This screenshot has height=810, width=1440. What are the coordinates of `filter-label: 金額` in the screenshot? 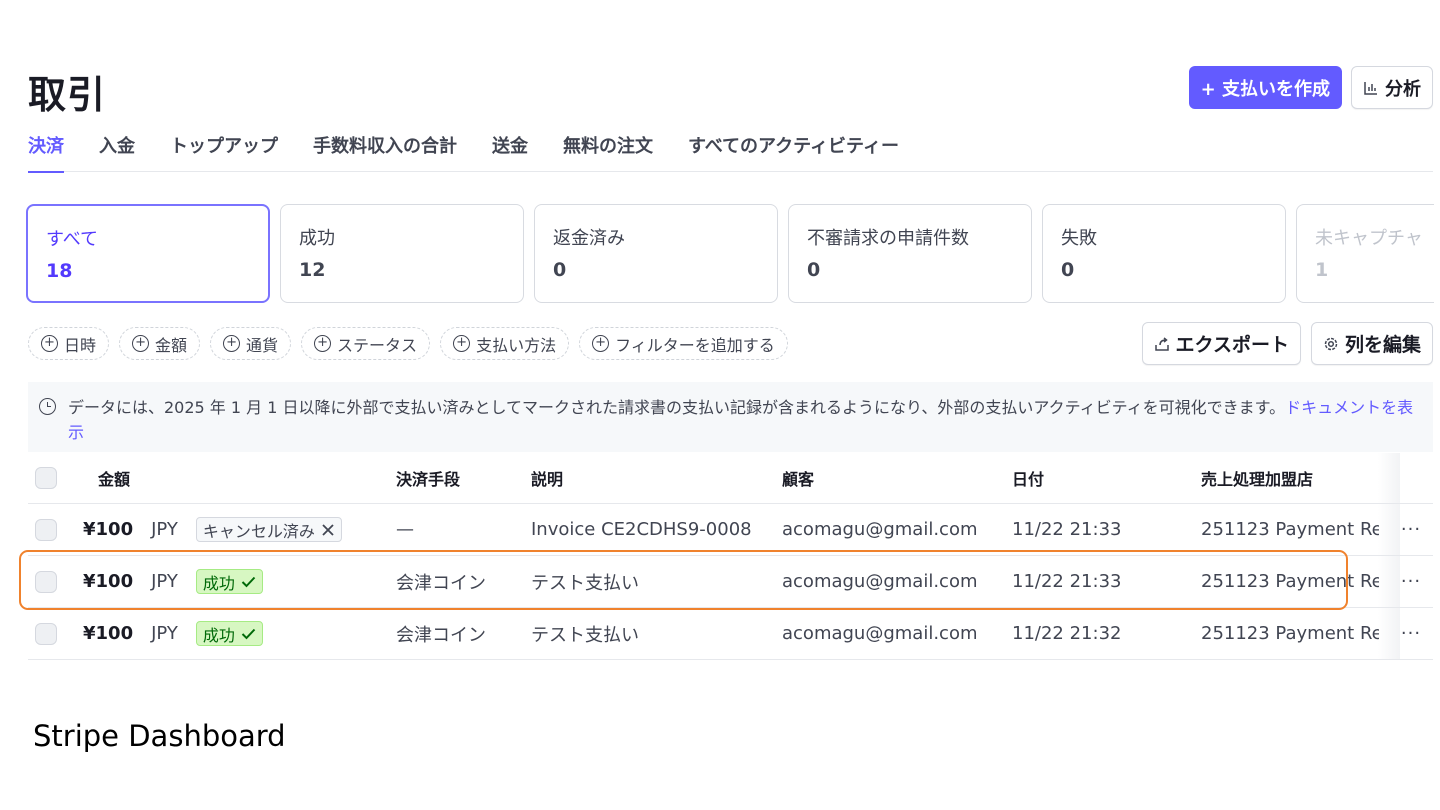 It's located at (171, 345).